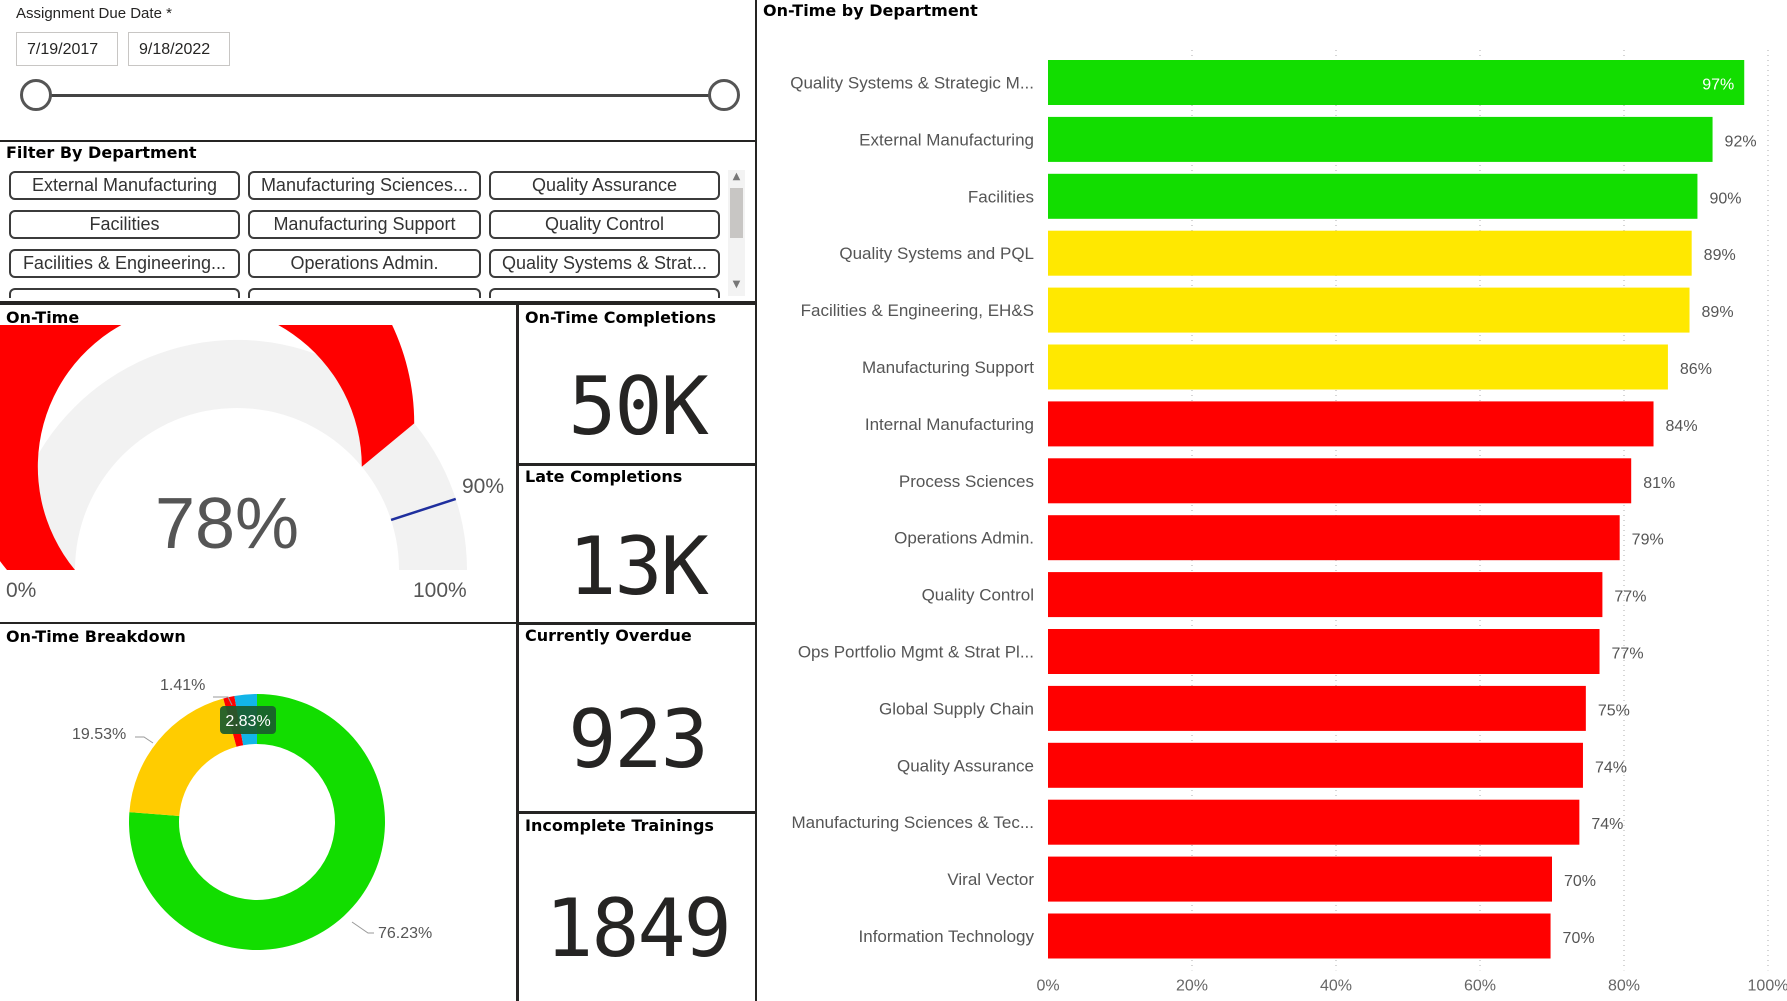 The height and width of the screenshot is (1001, 1787). What do you see at coordinates (101, 152) in the screenshot?
I see `filter-title: Filter By Department` at bounding box center [101, 152].